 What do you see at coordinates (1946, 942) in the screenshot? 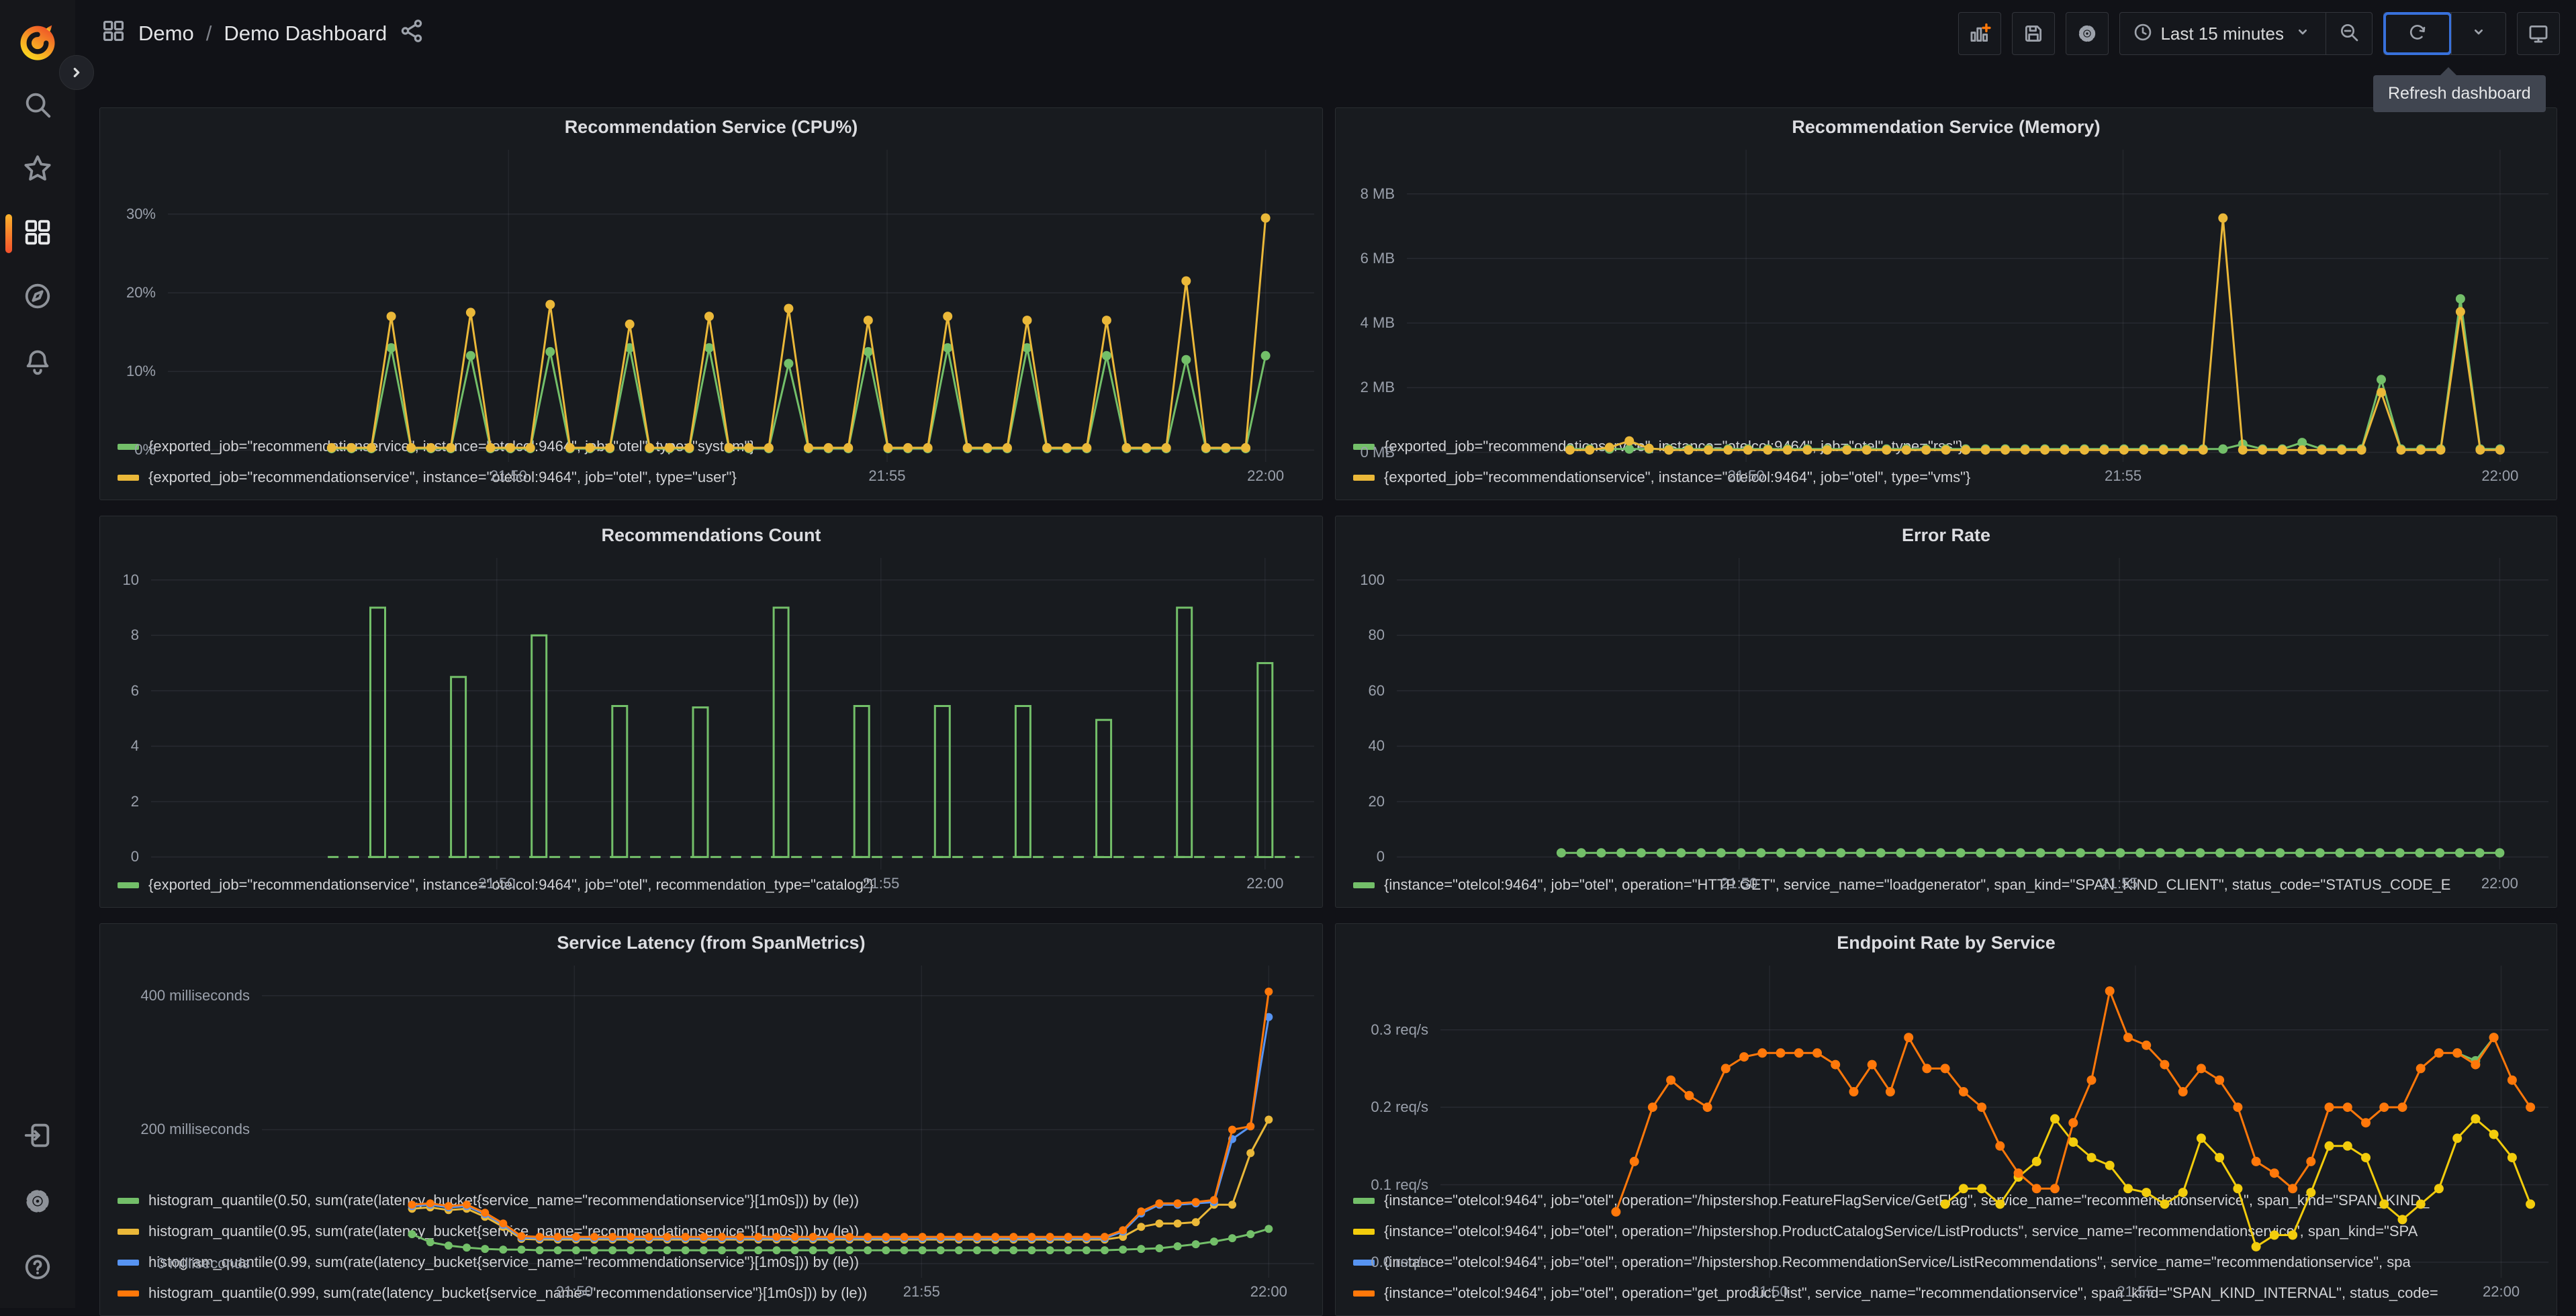
I see `panel-title: Endpoint Rate by Service` at bounding box center [1946, 942].